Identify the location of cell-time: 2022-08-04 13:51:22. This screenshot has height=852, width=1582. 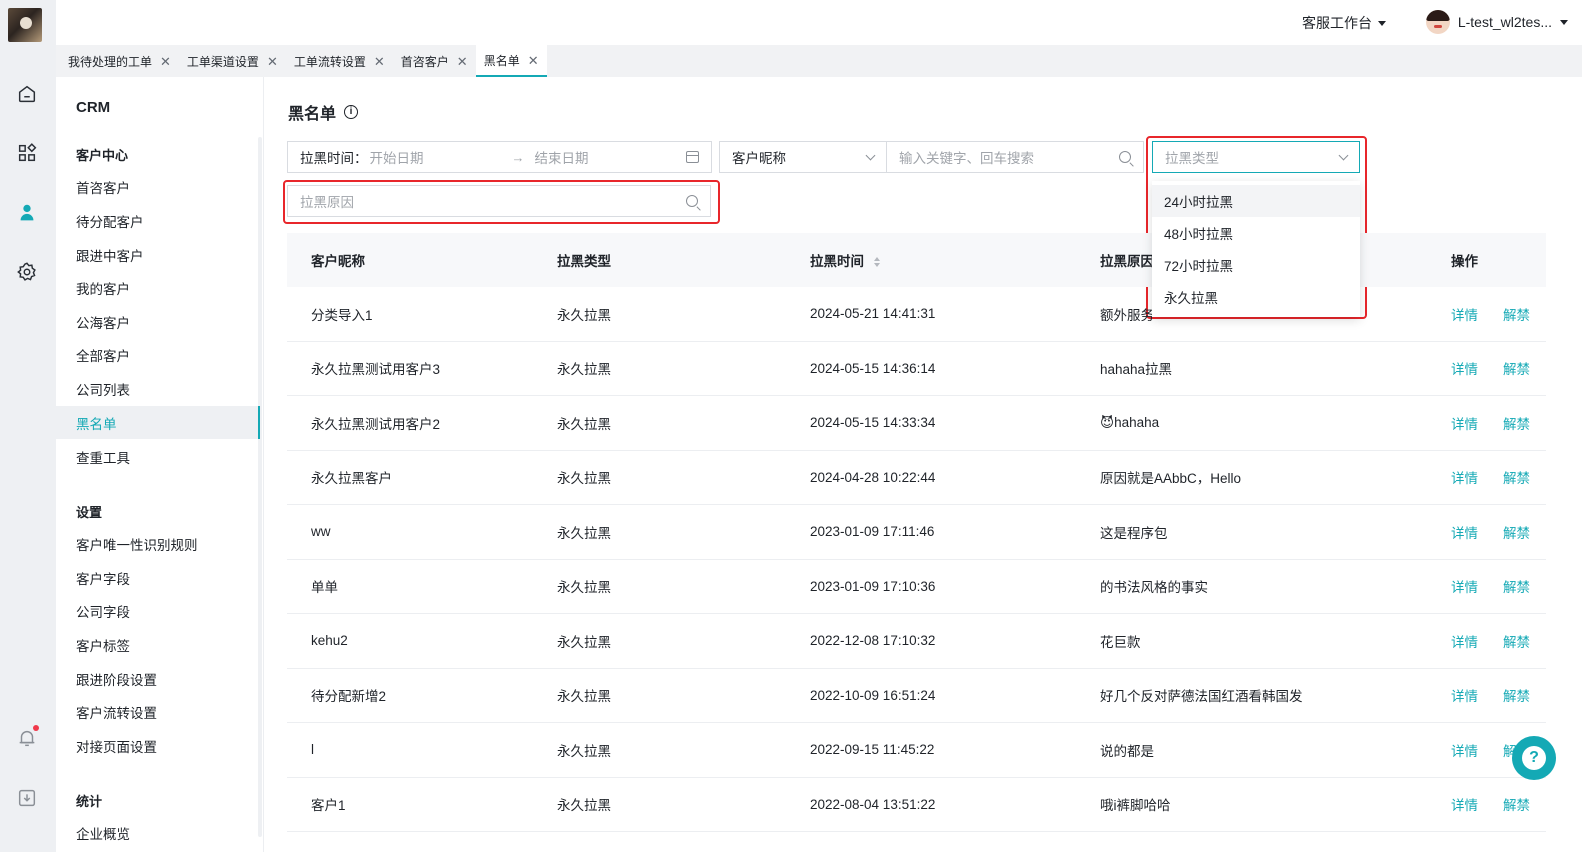
(873, 804).